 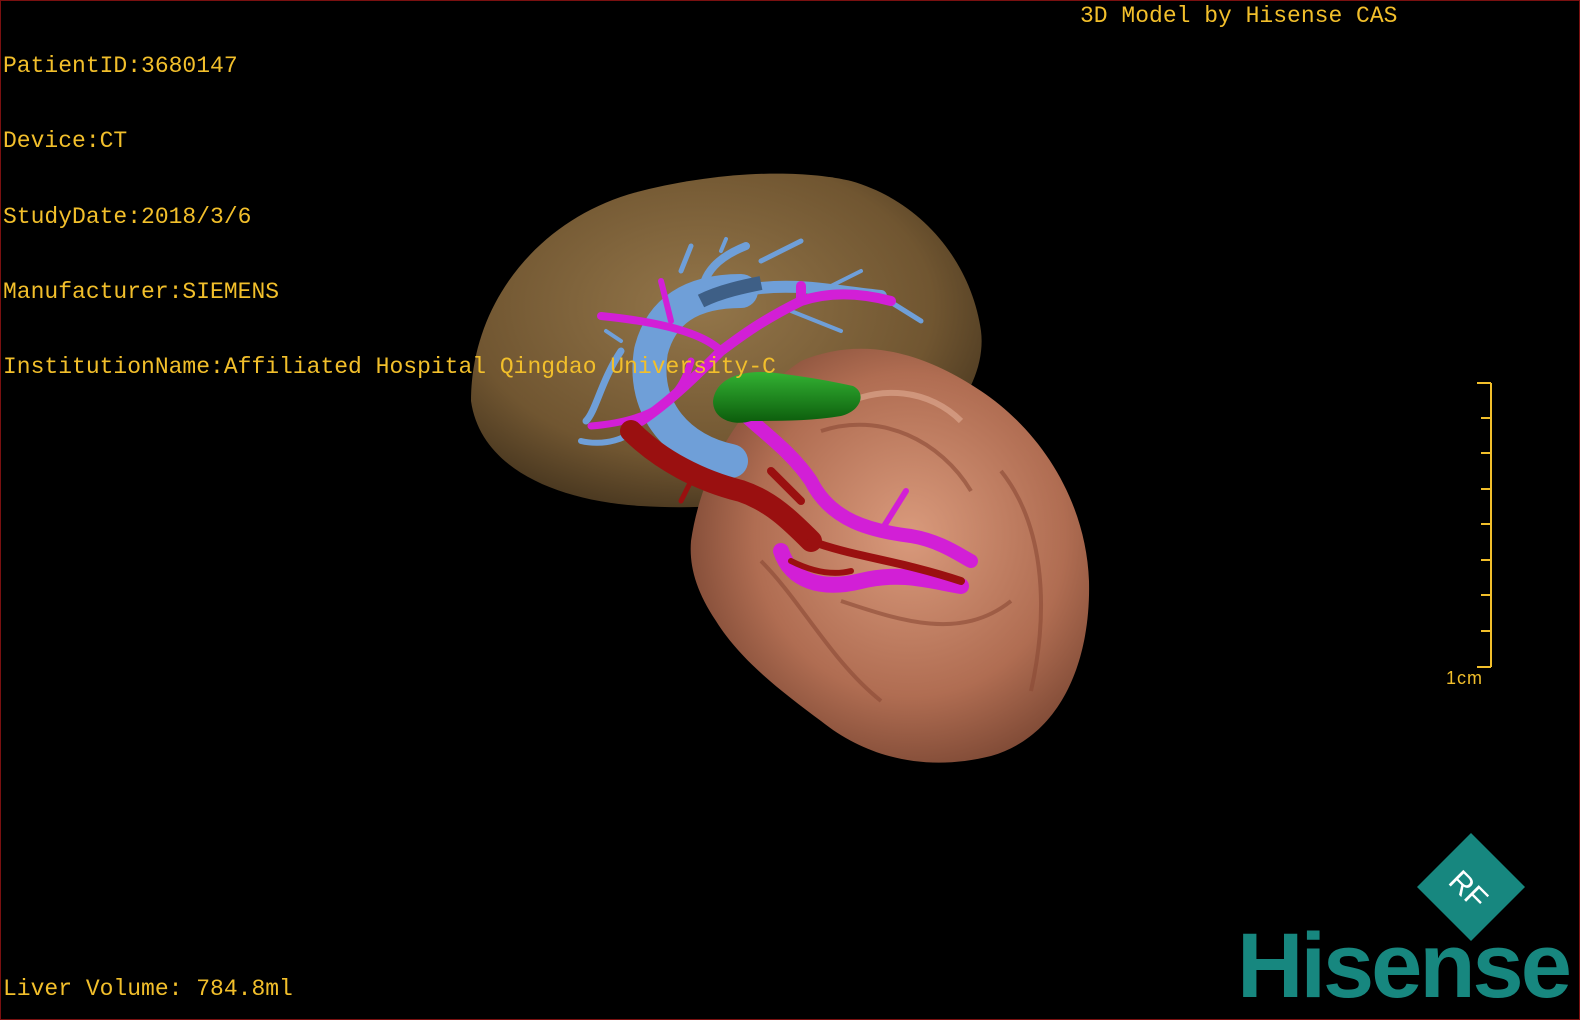 I want to click on liver-volume-label: Liver Volume: 784.8ml, so click(x=148, y=989).